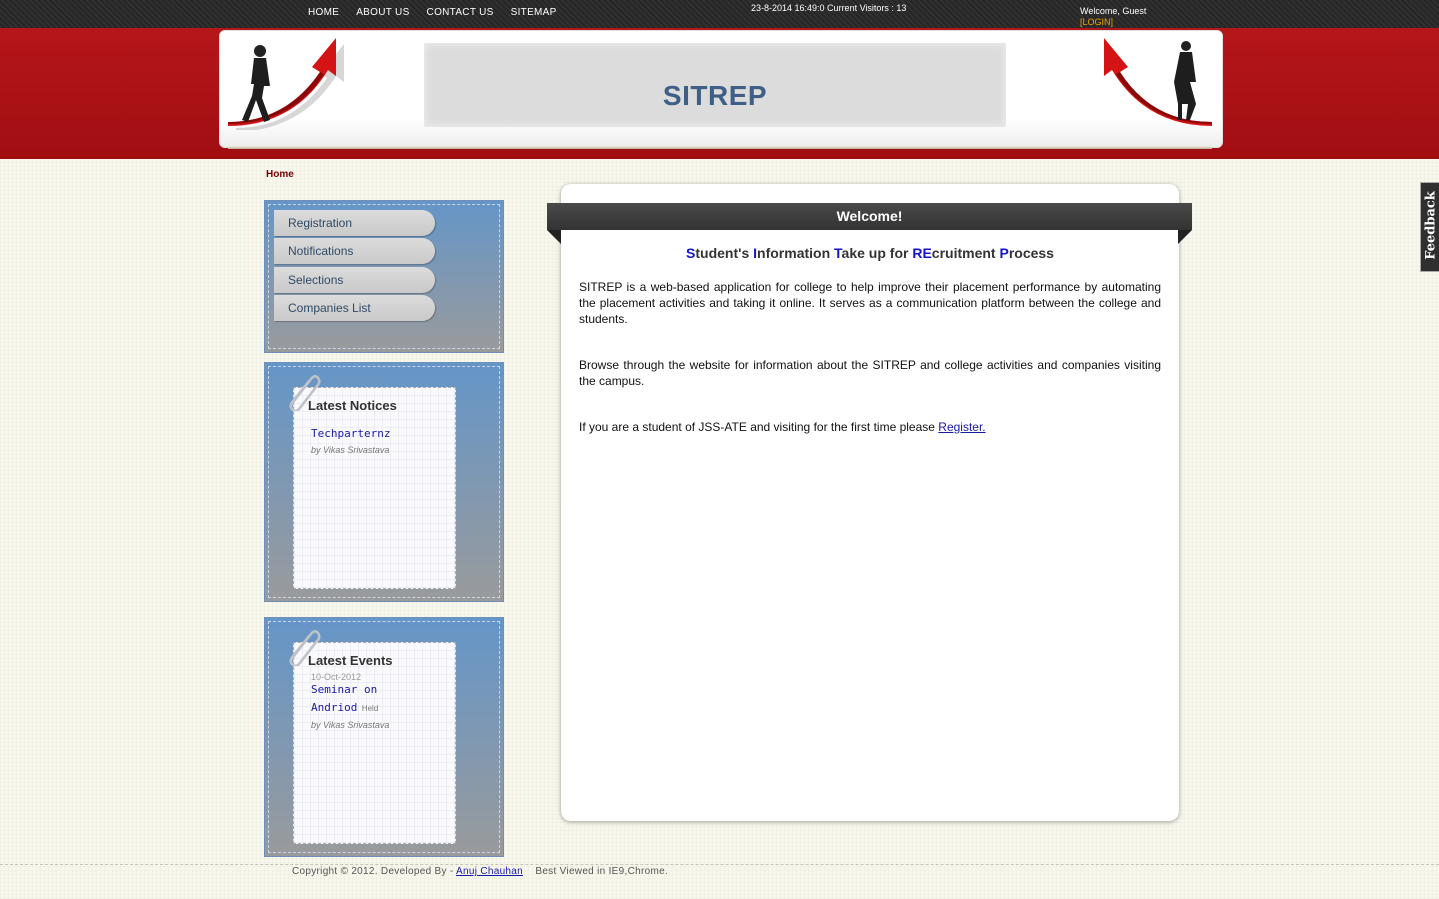  Describe the element at coordinates (534, 12) in the screenshot. I see `nav-sitemap: SITEMAP` at that location.